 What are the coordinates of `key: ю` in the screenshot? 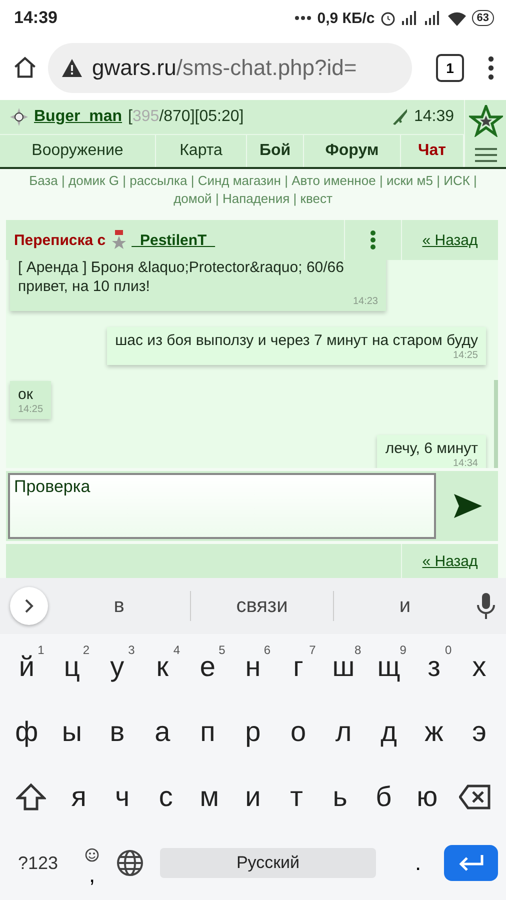 It's located at (427, 796).